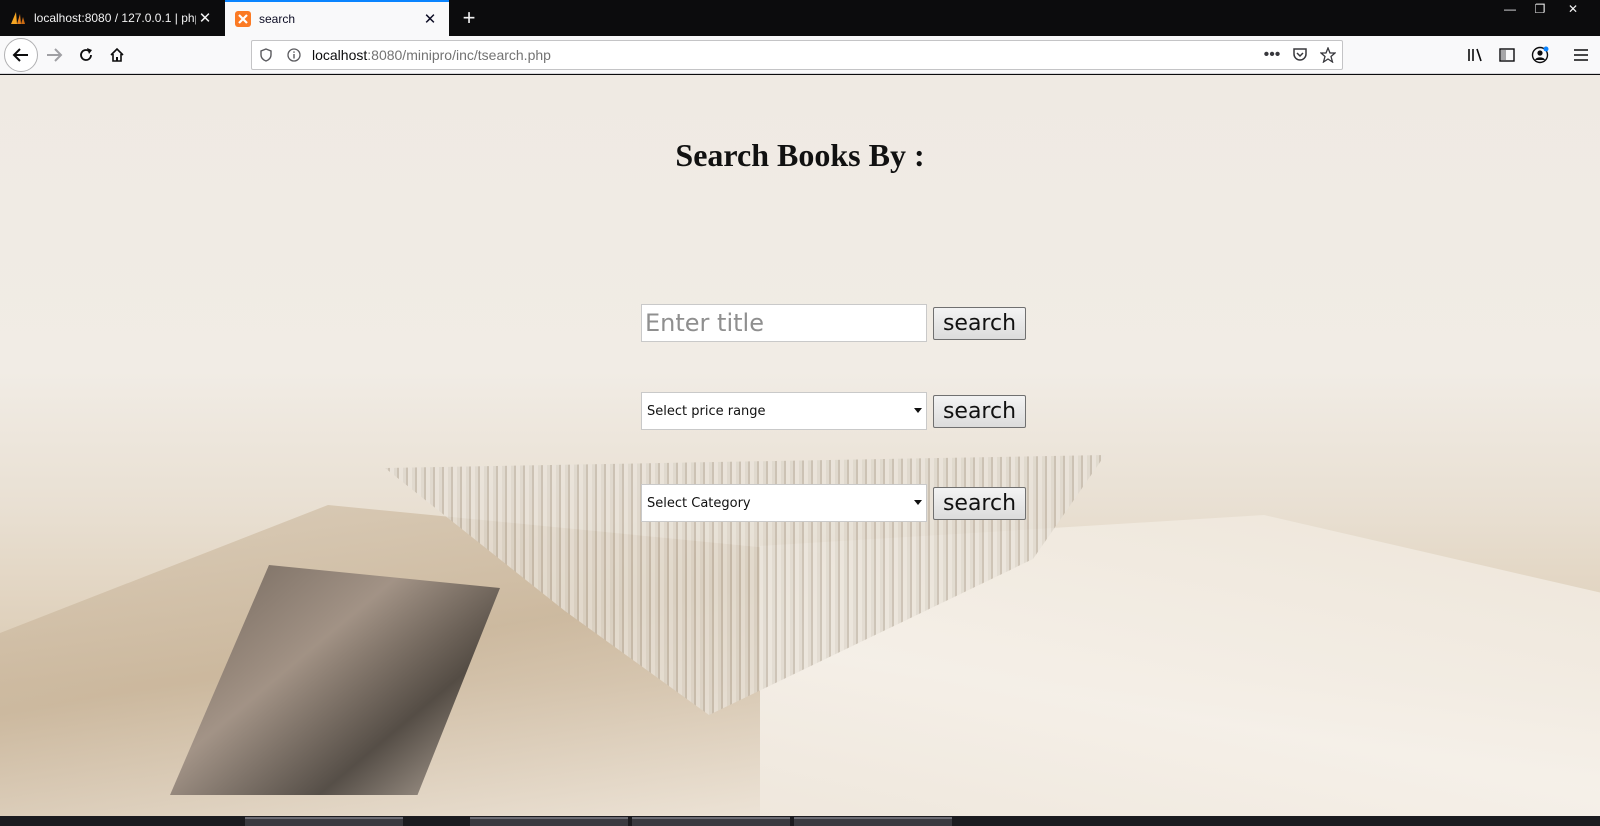 The width and height of the screenshot is (1600, 826). Describe the element at coordinates (294, 55) in the screenshot. I see `info-icon` at that location.